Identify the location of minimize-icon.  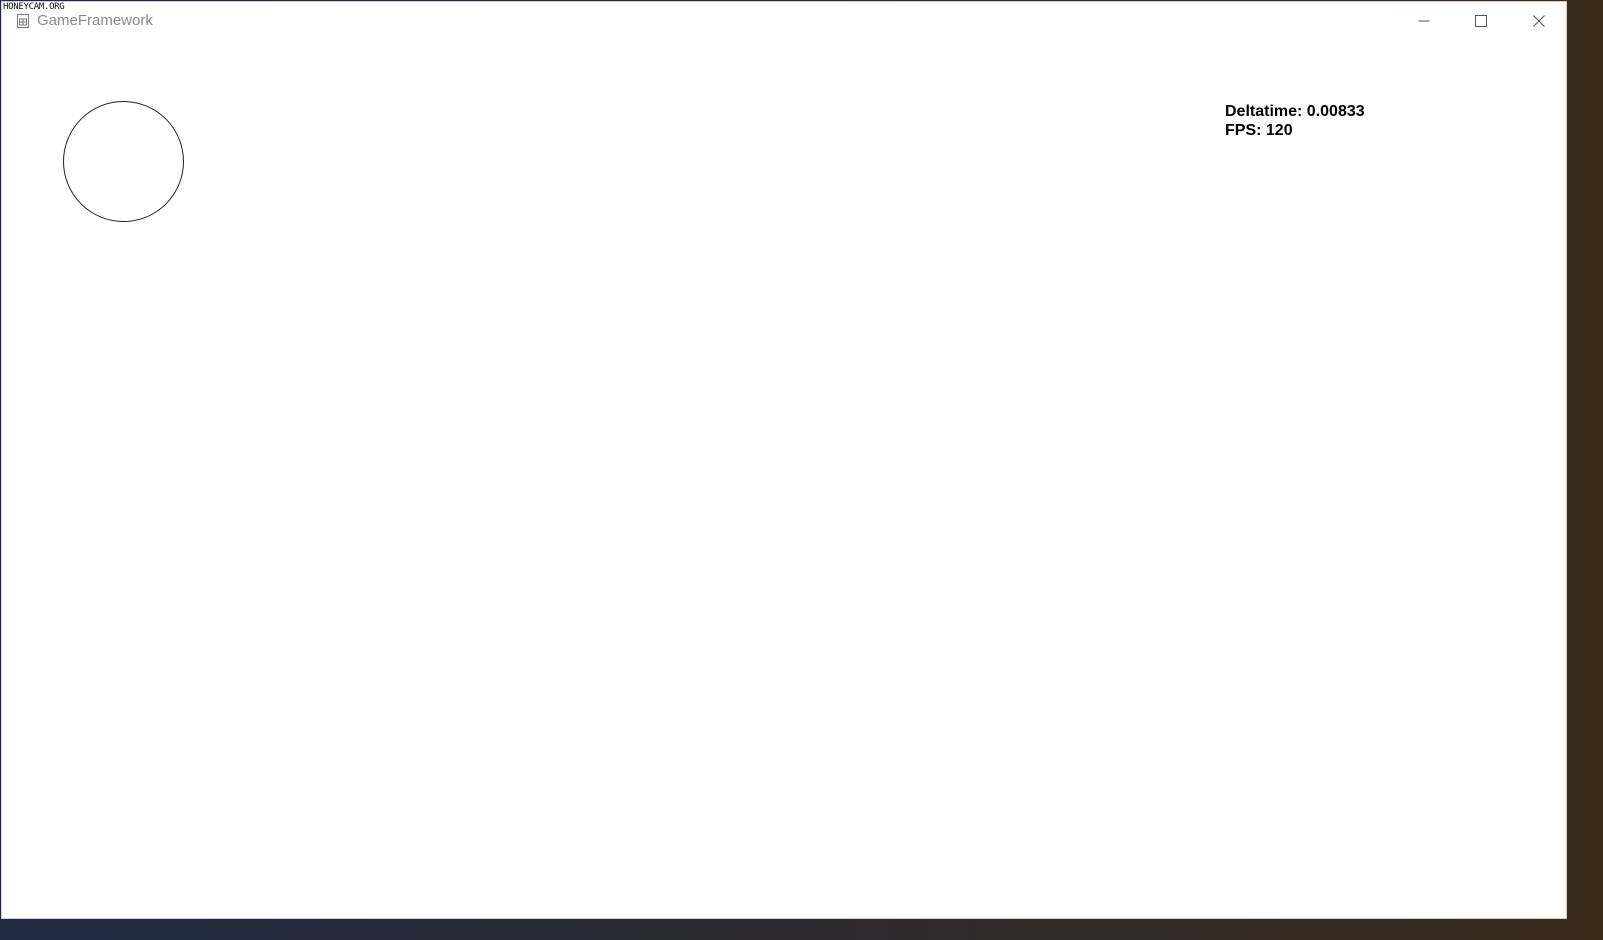
(1424, 21).